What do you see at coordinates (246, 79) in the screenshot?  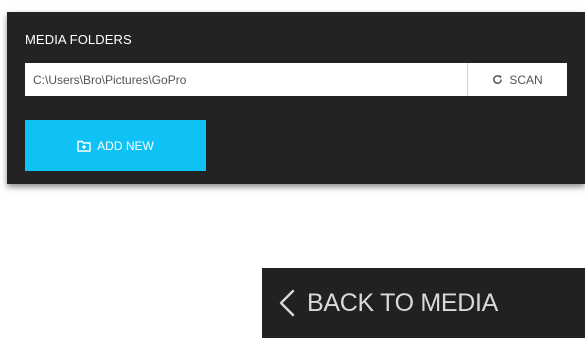 I see `folder-path-input` at bounding box center [246, 79].